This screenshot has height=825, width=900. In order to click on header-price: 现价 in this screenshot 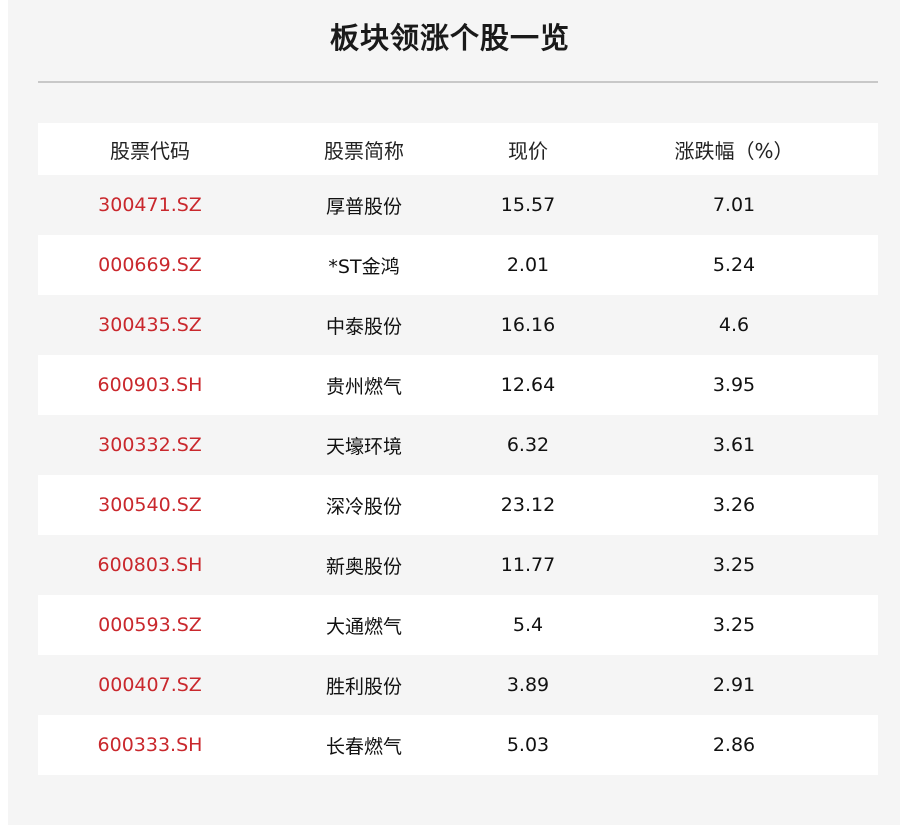, I will do `click(528, 150)`.